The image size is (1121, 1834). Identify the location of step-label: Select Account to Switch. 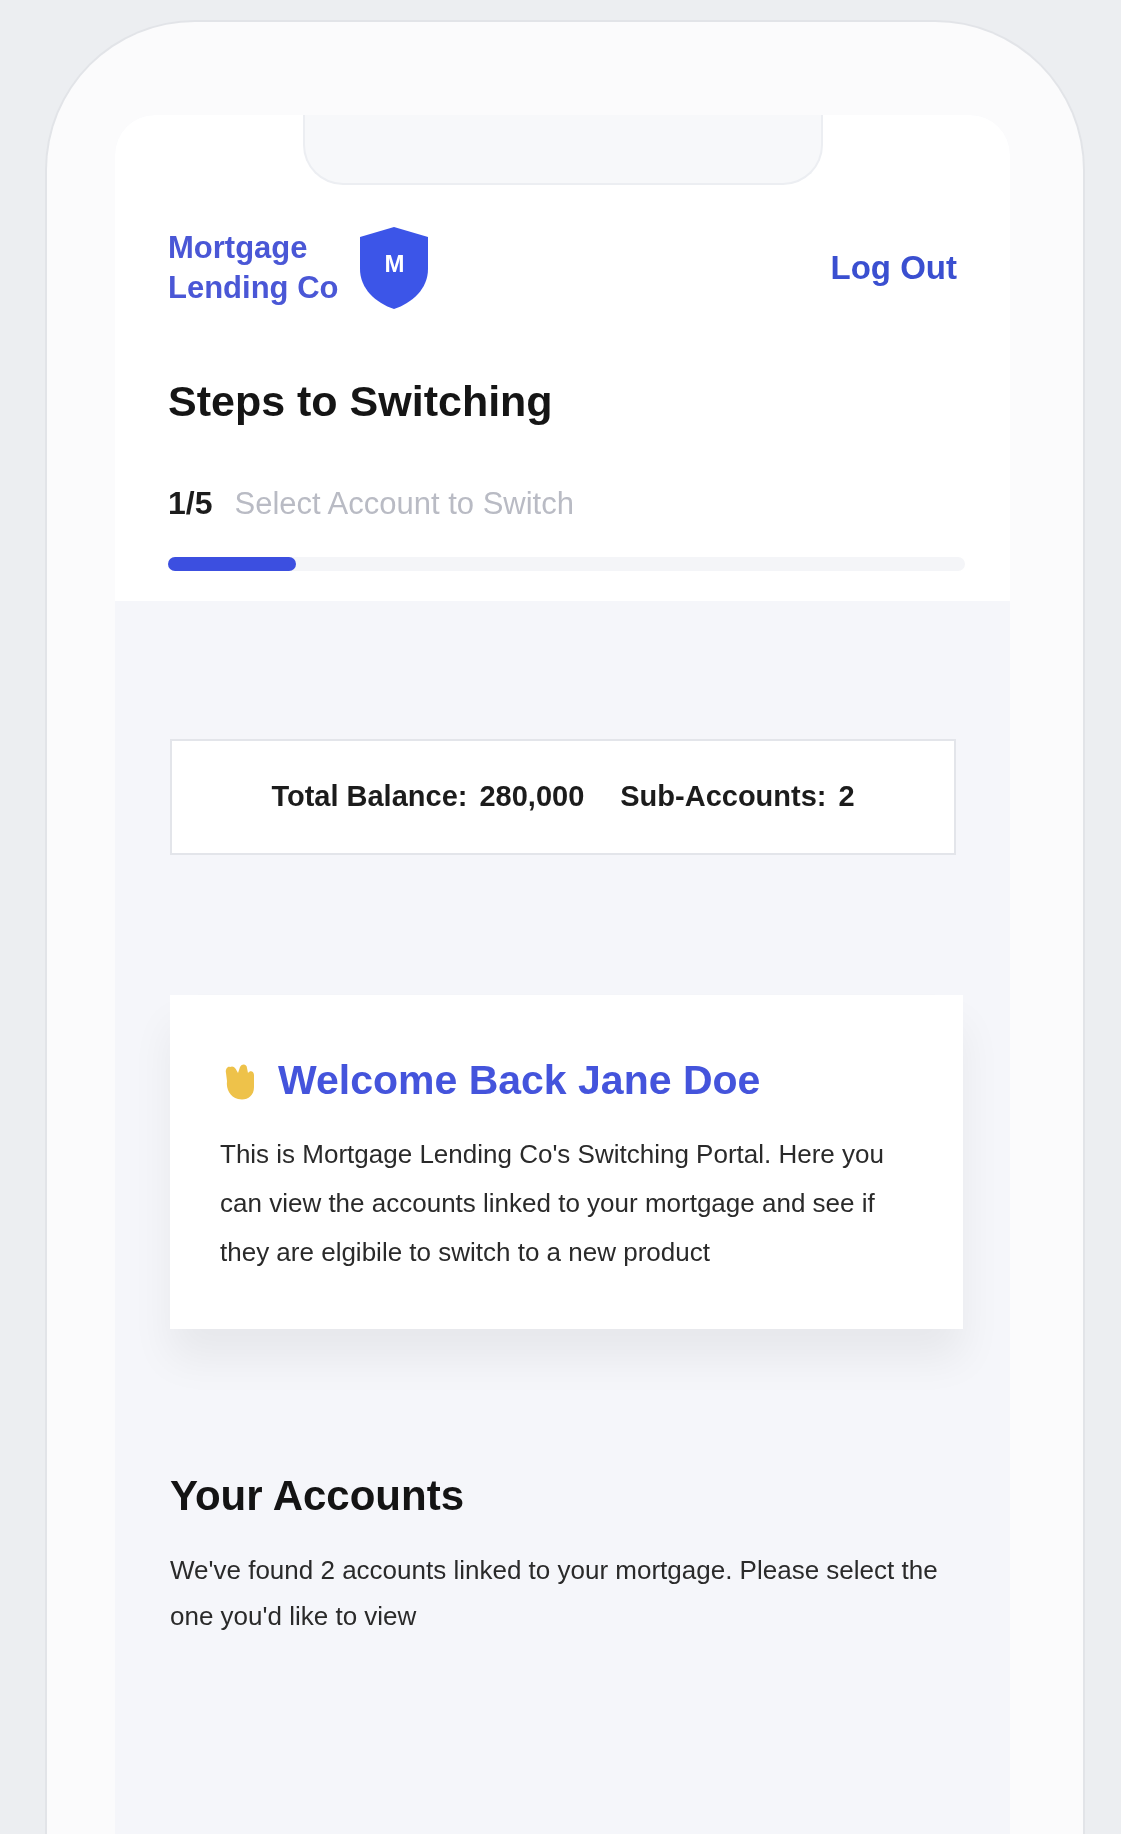
(404, 503).